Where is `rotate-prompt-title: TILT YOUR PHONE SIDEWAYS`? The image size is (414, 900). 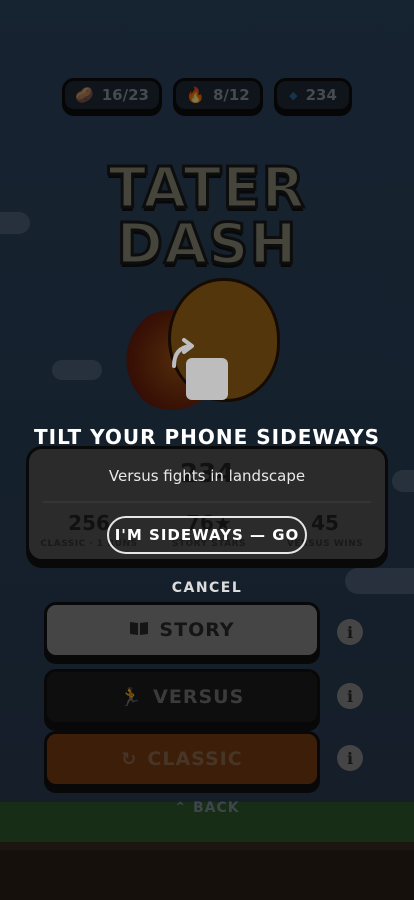 rotate-prompt-title: TILT YOUR PHONE SIDEWAYS is located at coordinates (207, 437).